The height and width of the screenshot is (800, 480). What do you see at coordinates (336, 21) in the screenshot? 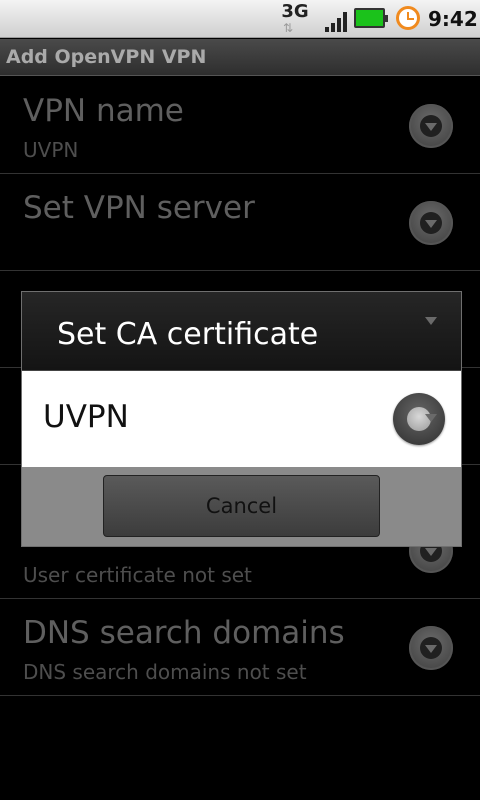
I see `signal-icon` at bounding box center [336, 21].